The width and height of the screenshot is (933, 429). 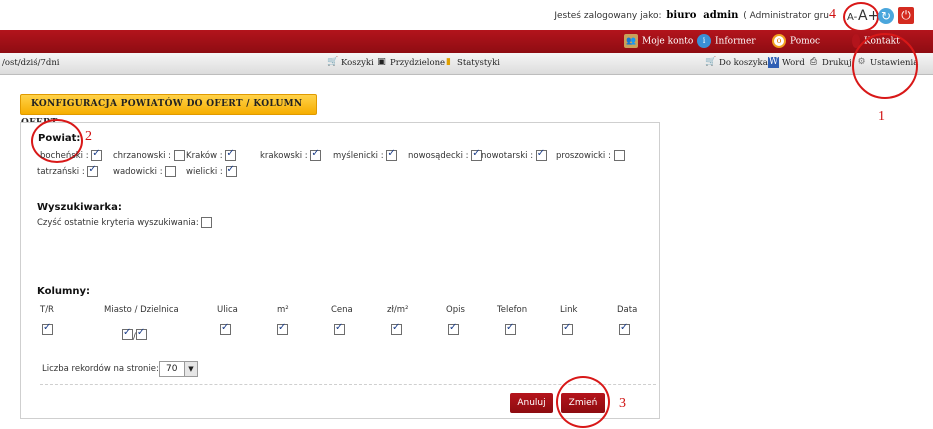 I want to click on user-login: admin, so click(x=721, y=15).